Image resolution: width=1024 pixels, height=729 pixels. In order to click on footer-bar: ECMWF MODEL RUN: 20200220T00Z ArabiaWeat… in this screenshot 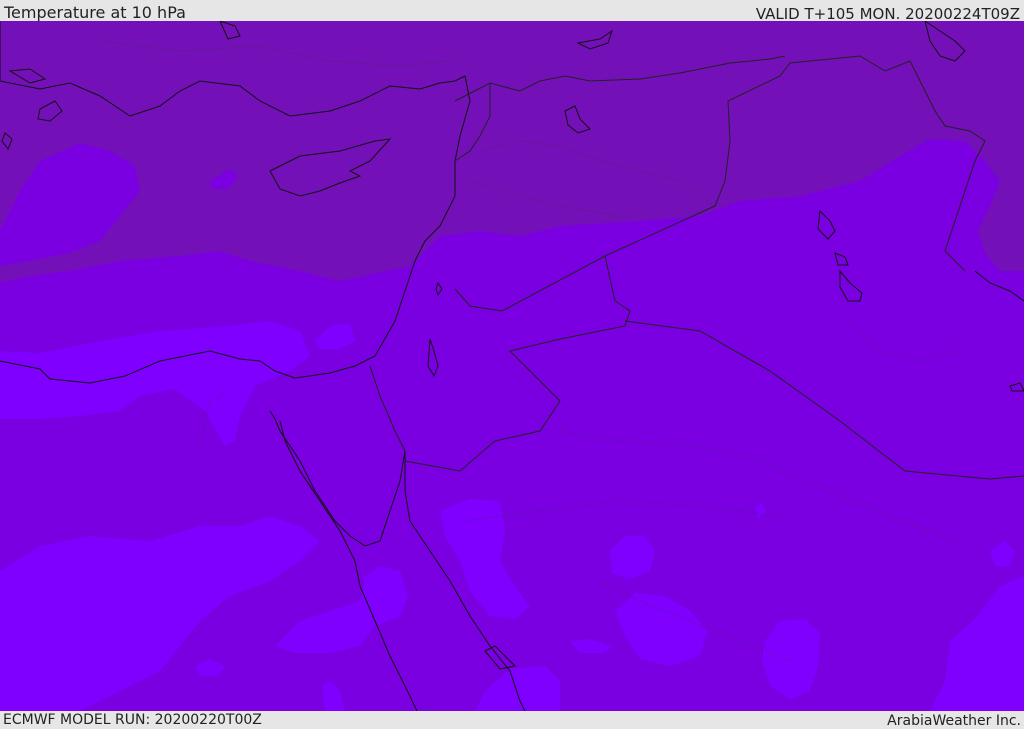, I will do `click(512, 720)`.